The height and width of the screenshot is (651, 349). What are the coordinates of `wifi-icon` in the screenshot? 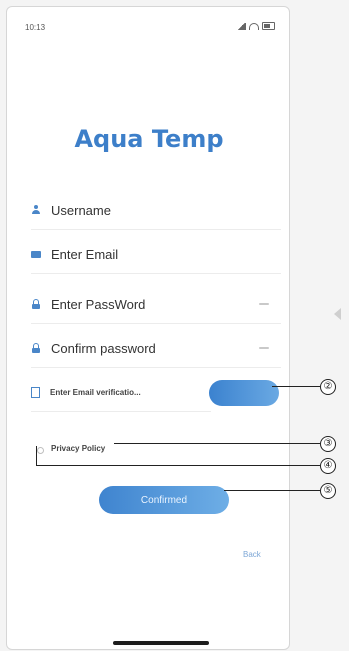 It's located at (254, 26).